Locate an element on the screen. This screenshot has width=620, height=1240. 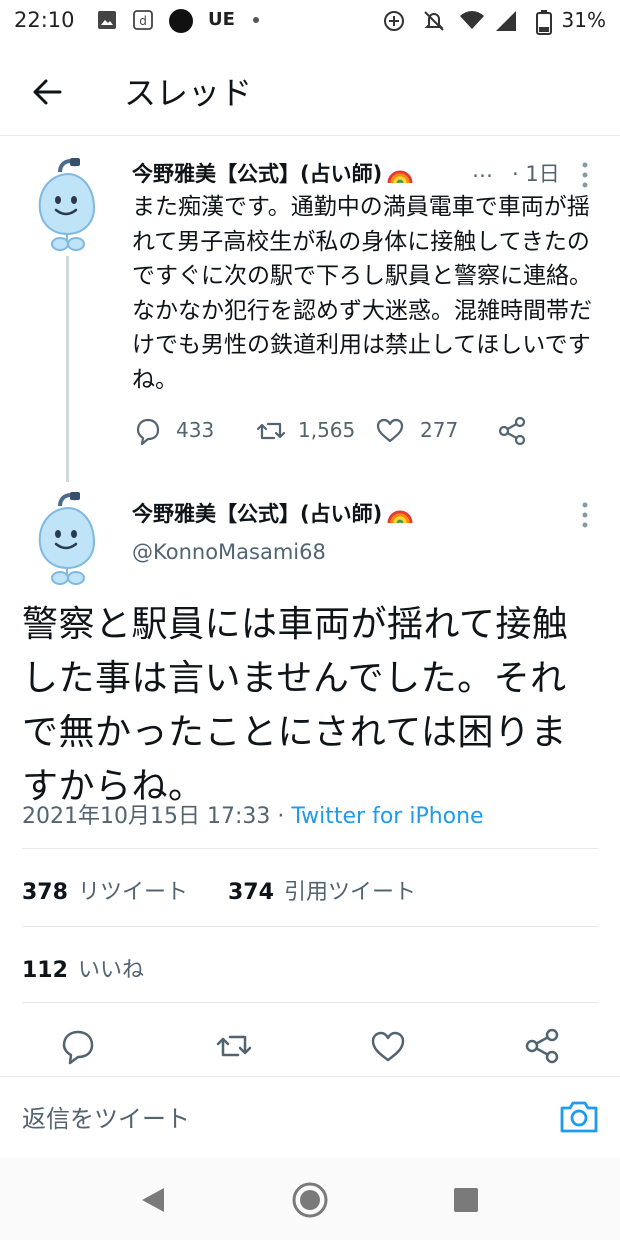
docomo-d-icon: d is located at coordinates (143, 20).